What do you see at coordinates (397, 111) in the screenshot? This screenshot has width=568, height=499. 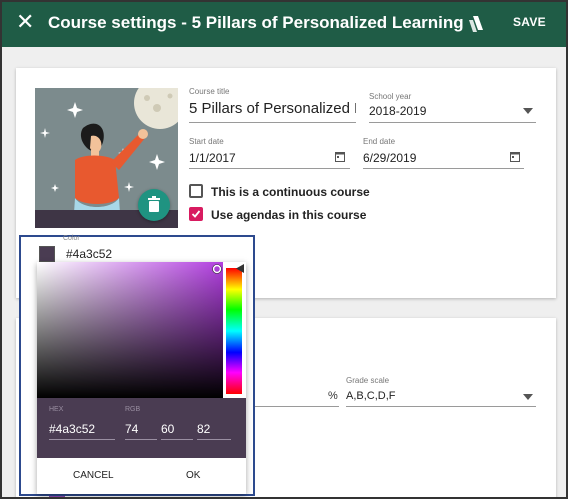 I see `school-year-select: 2018-2019` at bounding box center [397, 111].